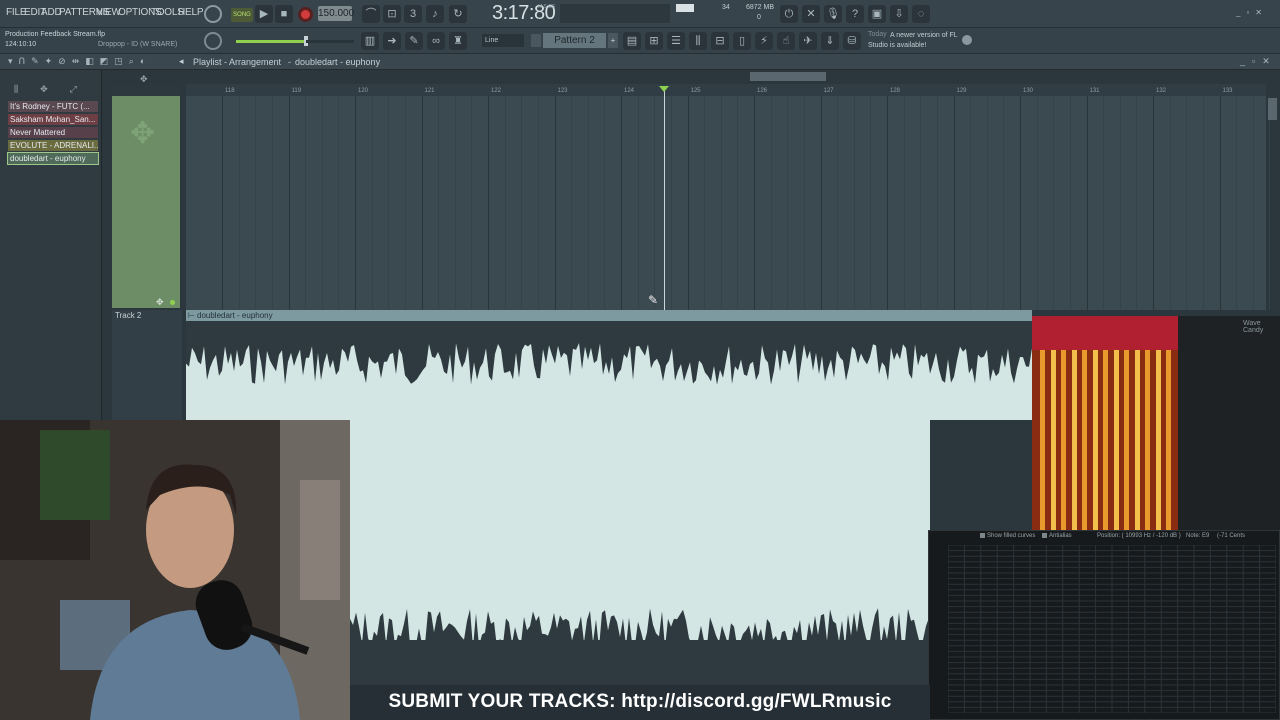  What do you see at coordinates (172, 302) in the screenshot?
I see `track-mute-icon` at bounding box center [172, 302].